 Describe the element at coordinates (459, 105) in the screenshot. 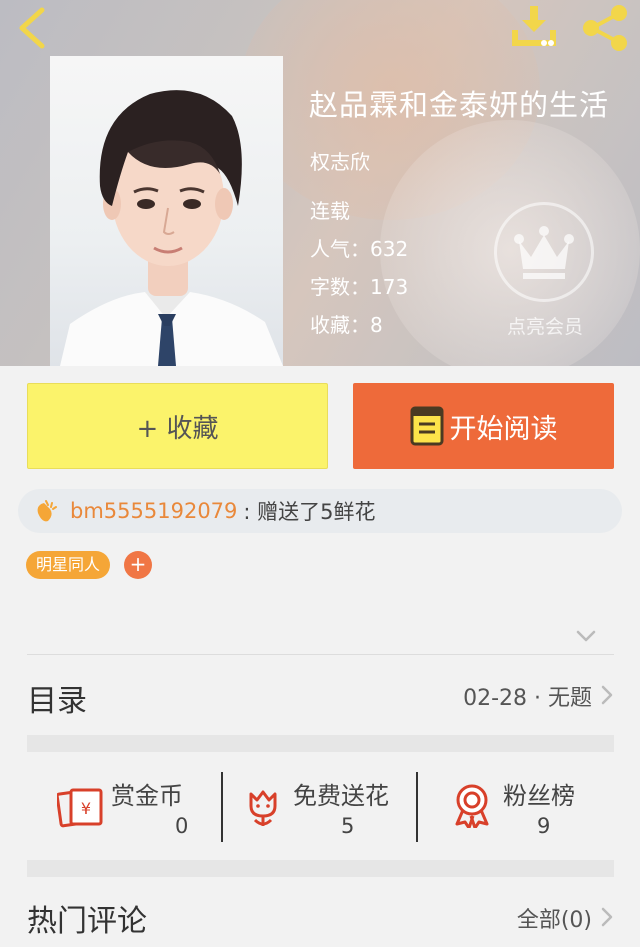

I see `book-title: 赵品霖和金泰妍的生活` at that location.